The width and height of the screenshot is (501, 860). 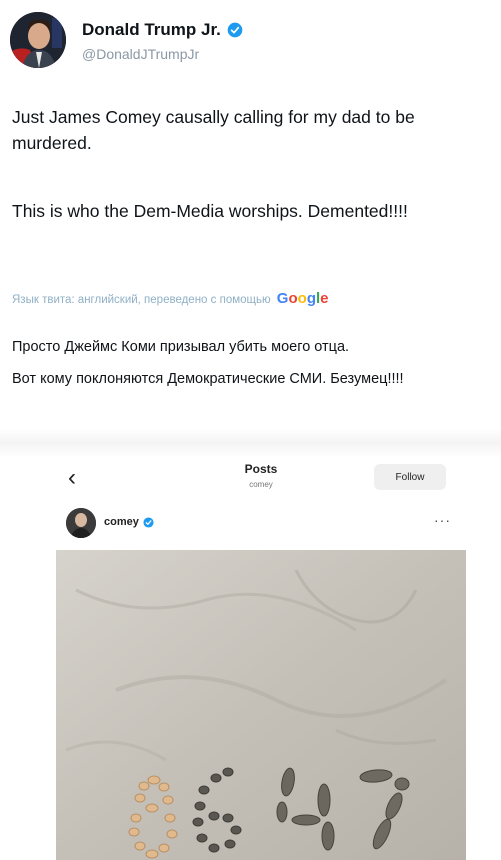 I want to click on comey-avatar, so click(x=81, y=523).